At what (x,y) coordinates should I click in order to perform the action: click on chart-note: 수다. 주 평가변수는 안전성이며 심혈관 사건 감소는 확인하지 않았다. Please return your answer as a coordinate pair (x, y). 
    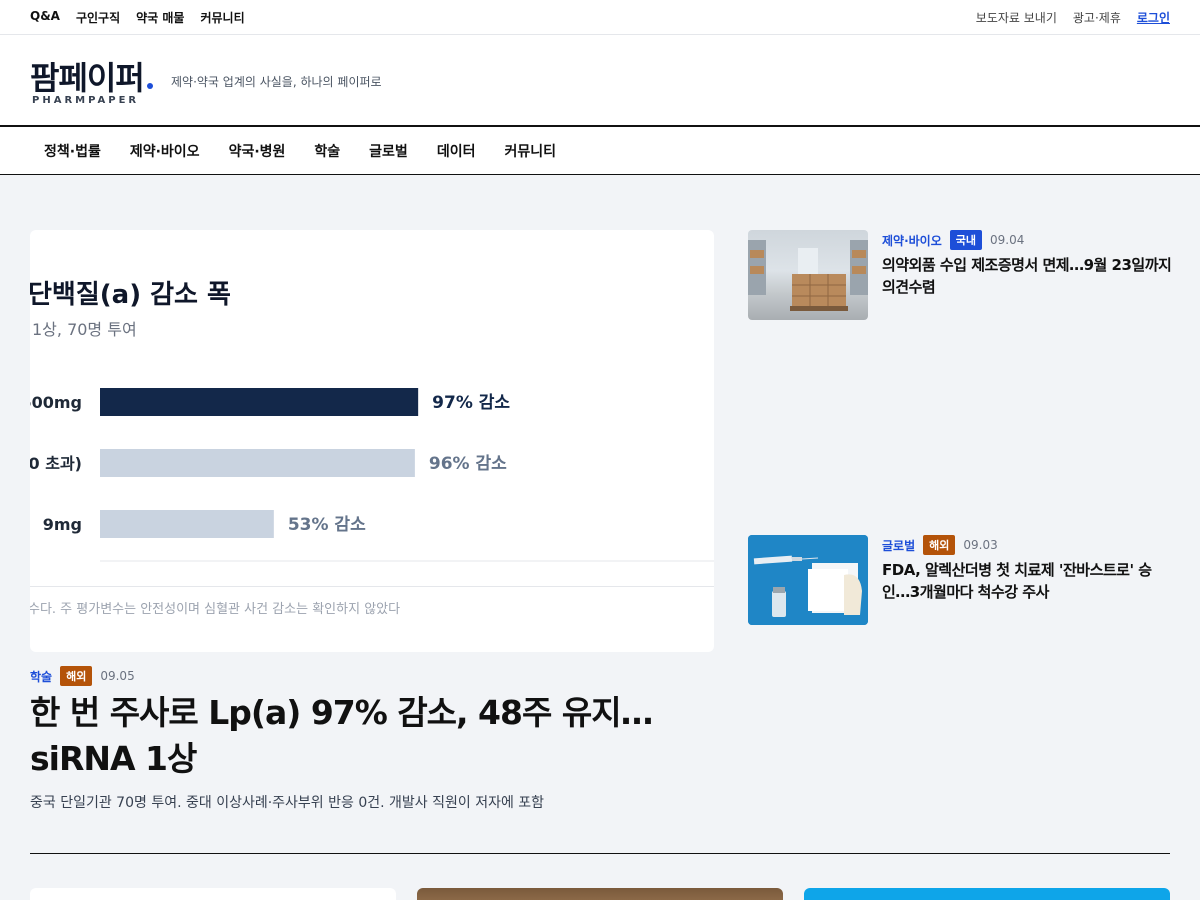
    Looking at the image, I should click on (215, 609).